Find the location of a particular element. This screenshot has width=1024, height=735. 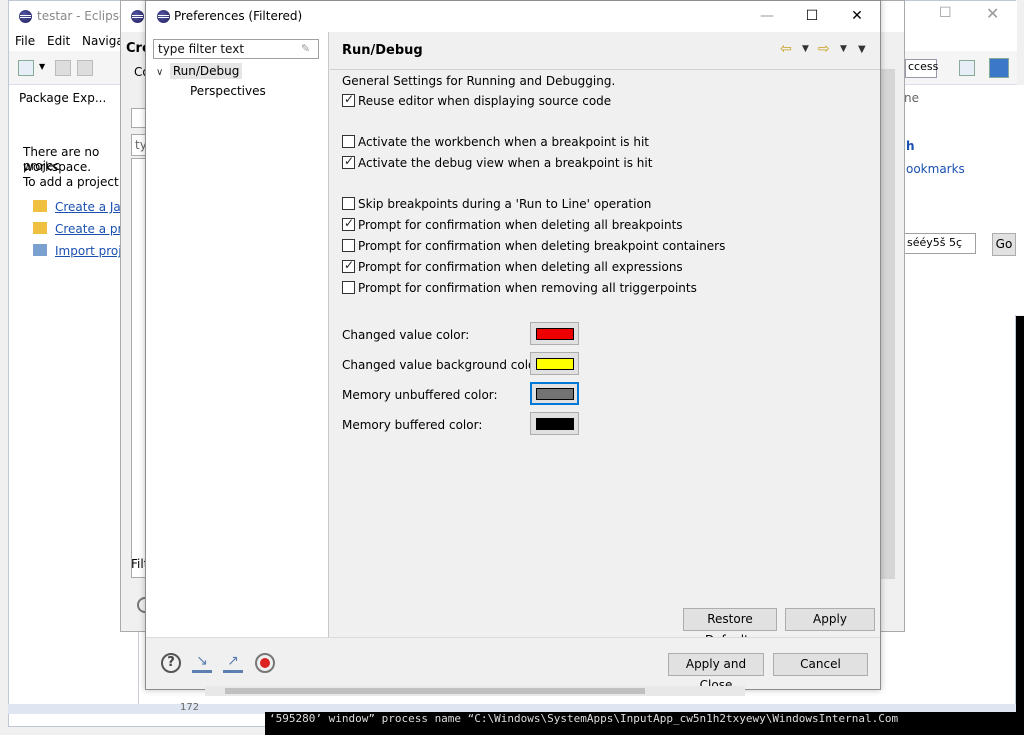

filter-input: type filter text is located at coordinates (236, 49).